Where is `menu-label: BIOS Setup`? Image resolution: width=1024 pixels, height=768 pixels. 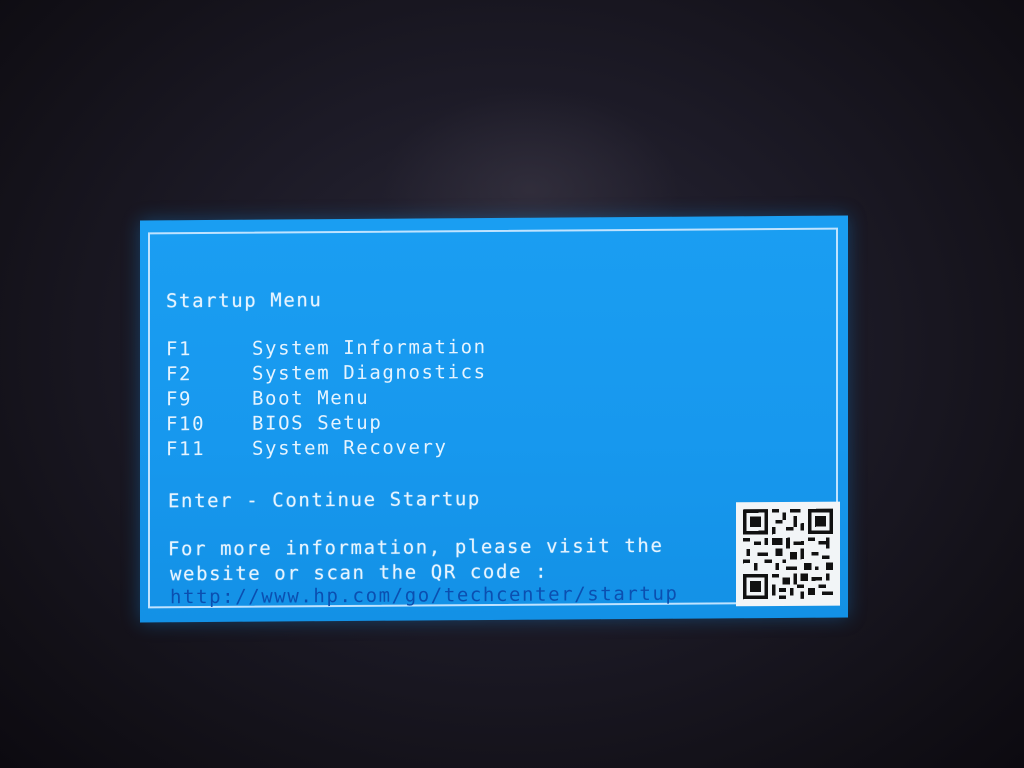 menu-label: BIOS Setup is located at coordinates (317, 423).